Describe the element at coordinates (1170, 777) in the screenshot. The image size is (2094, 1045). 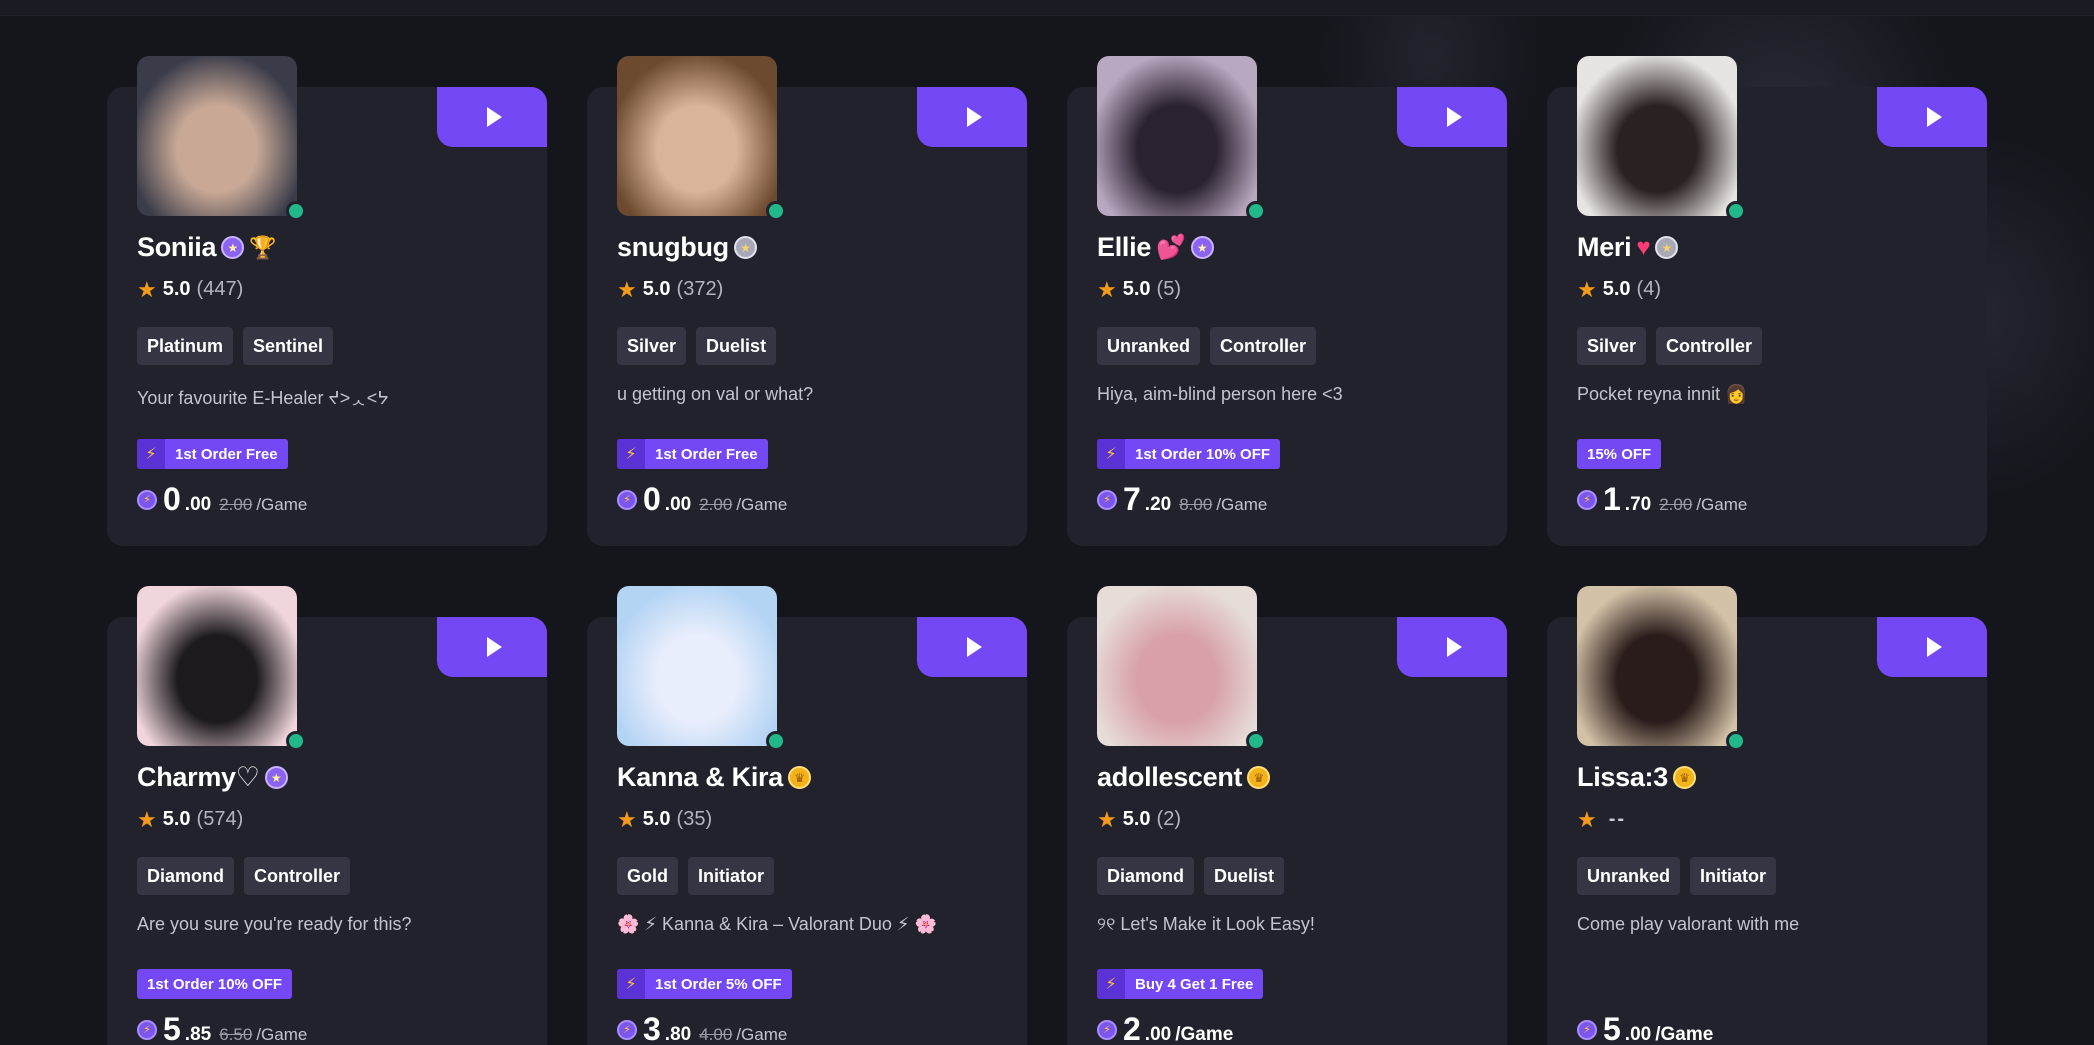
I see `player-name: adollescent` at that location.